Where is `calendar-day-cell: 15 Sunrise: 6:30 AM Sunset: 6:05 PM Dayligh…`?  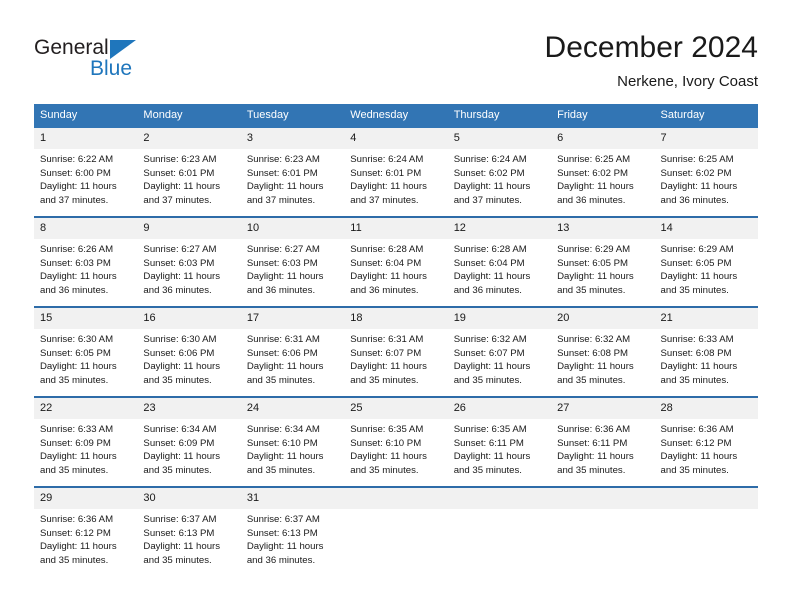 calendar-day-cell: 15 Sunrise: 6:30 AM Sunset: 6:05 PM Dayligh… is located at coordinates (86, 352).